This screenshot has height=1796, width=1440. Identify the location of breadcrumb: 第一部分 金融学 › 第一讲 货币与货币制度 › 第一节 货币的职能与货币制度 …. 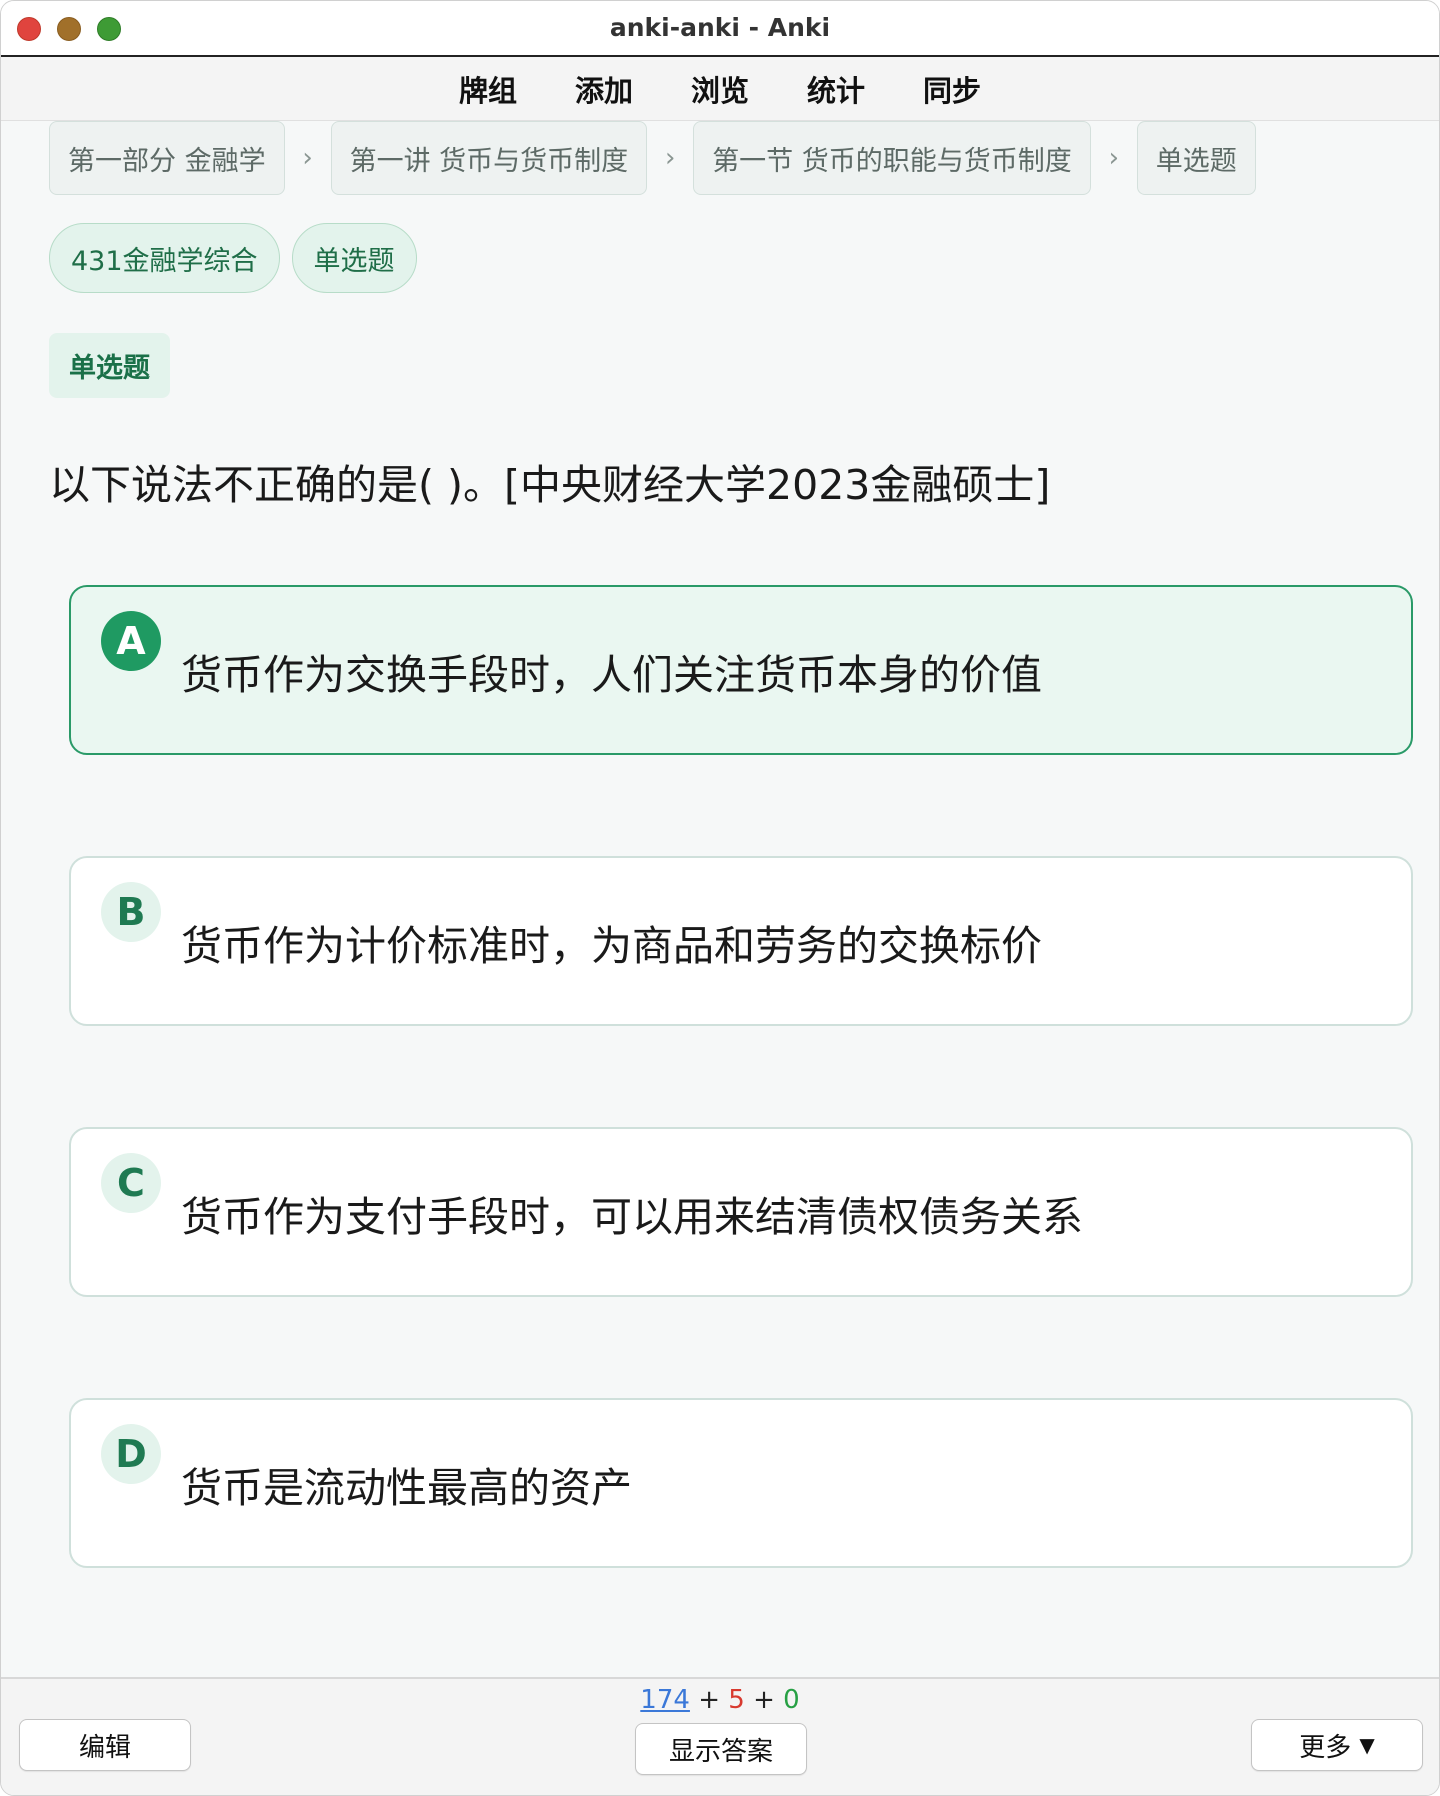
(652, 158).